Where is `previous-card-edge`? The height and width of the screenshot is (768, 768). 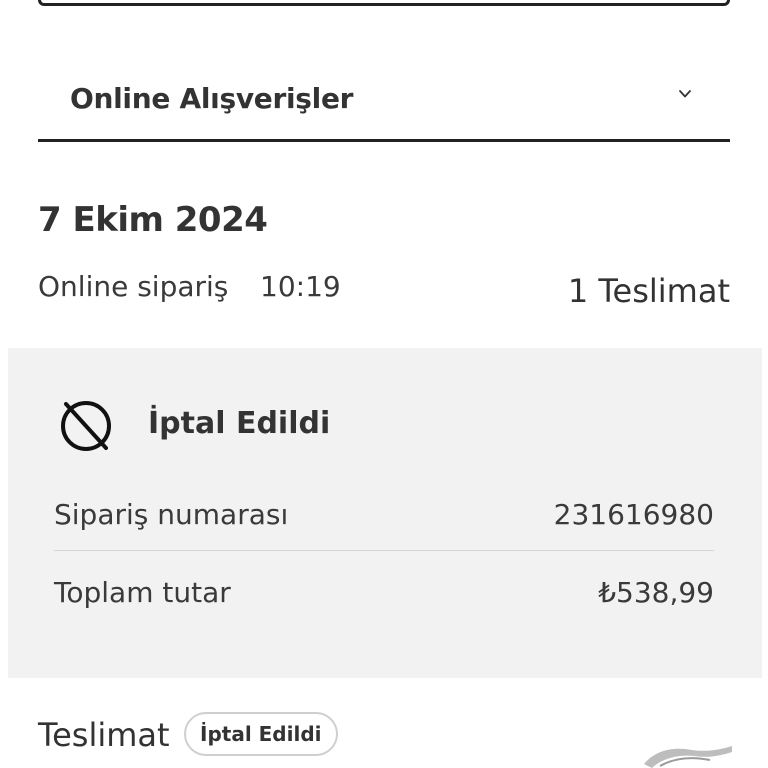
previous-card-edge is located at coordinates (384, 3).